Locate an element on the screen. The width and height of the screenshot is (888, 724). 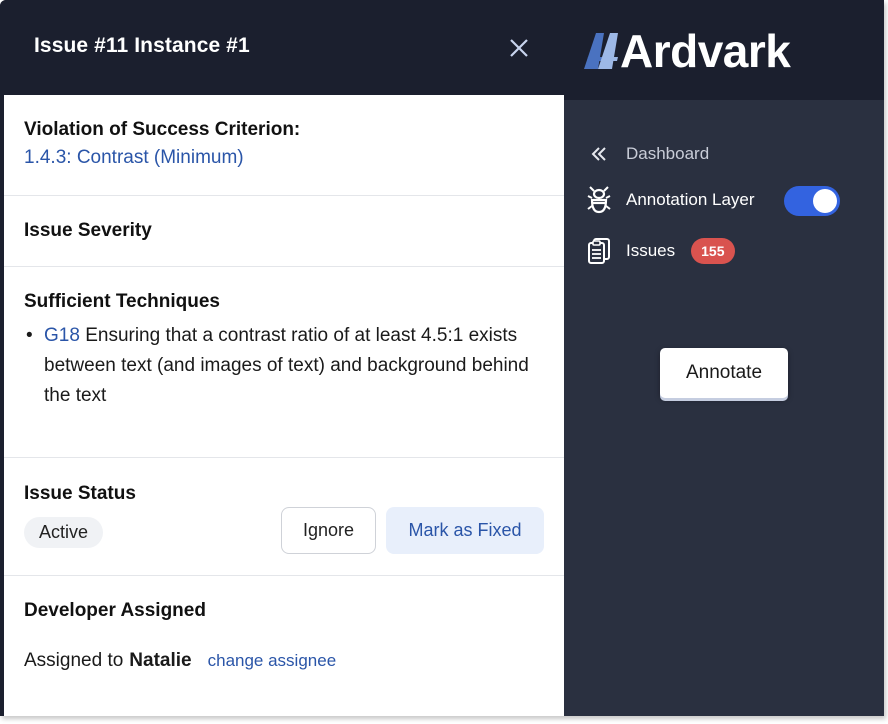
assigned-prefix: Assigned to is located at coordinates (74, 660).